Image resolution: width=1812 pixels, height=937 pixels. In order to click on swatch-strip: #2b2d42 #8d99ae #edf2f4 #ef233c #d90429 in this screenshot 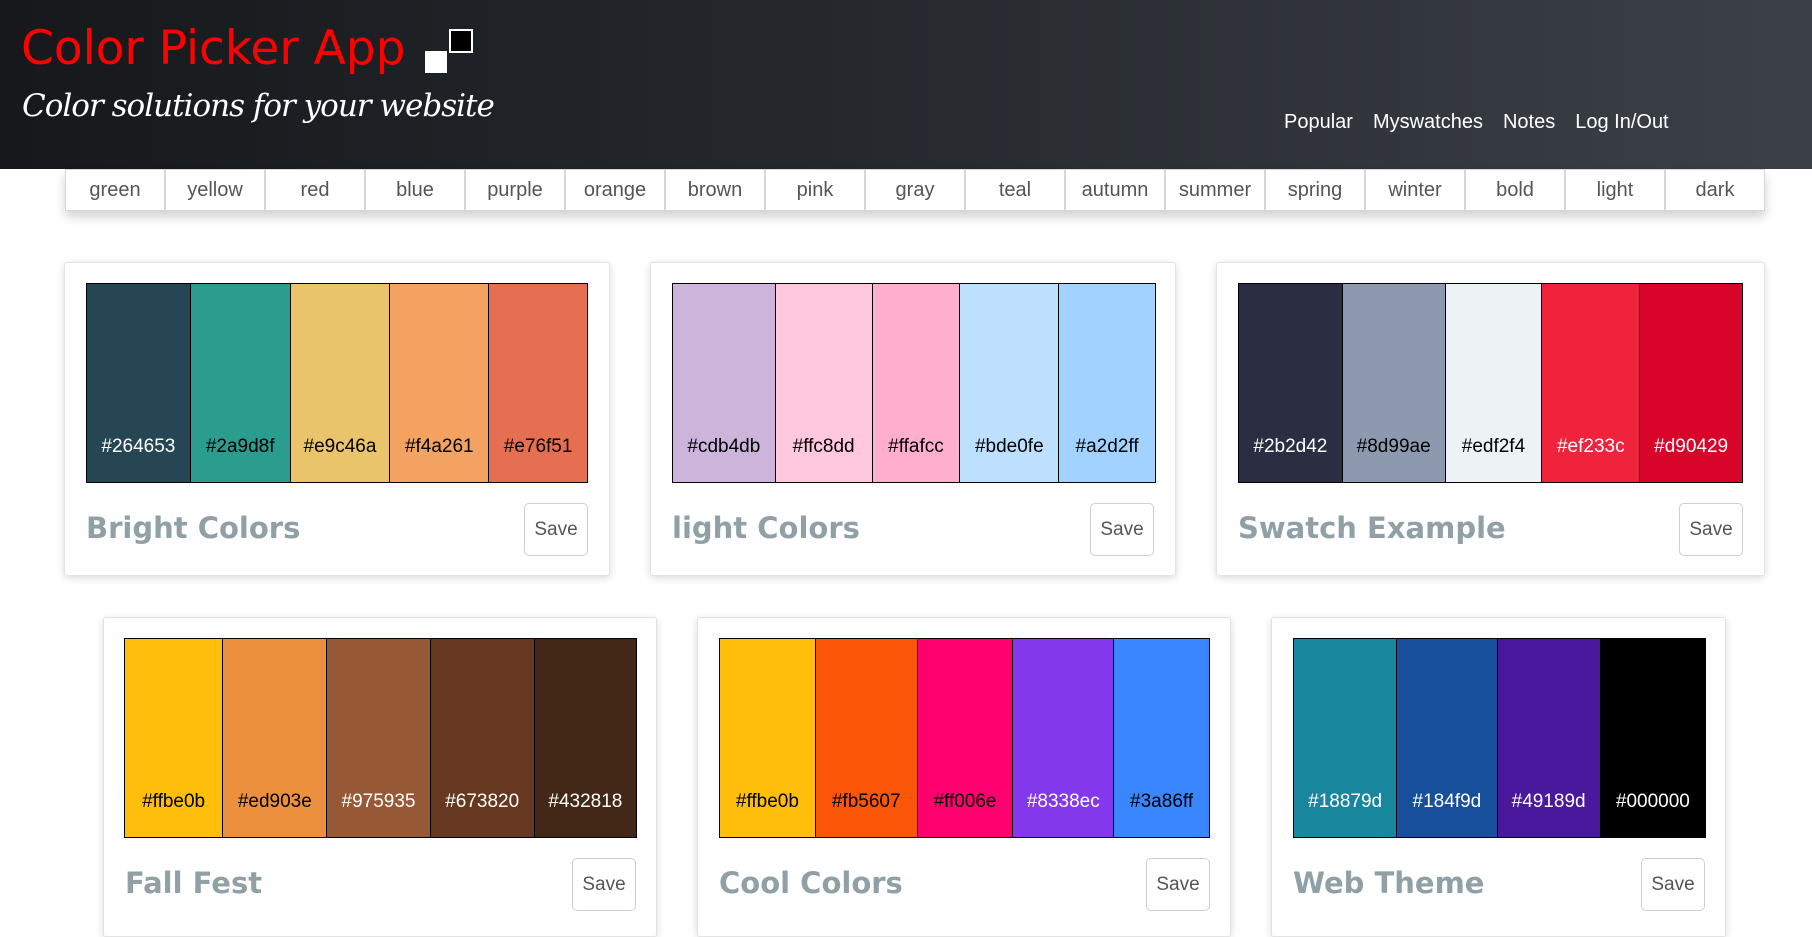, I will do `click(1490, 383)`.